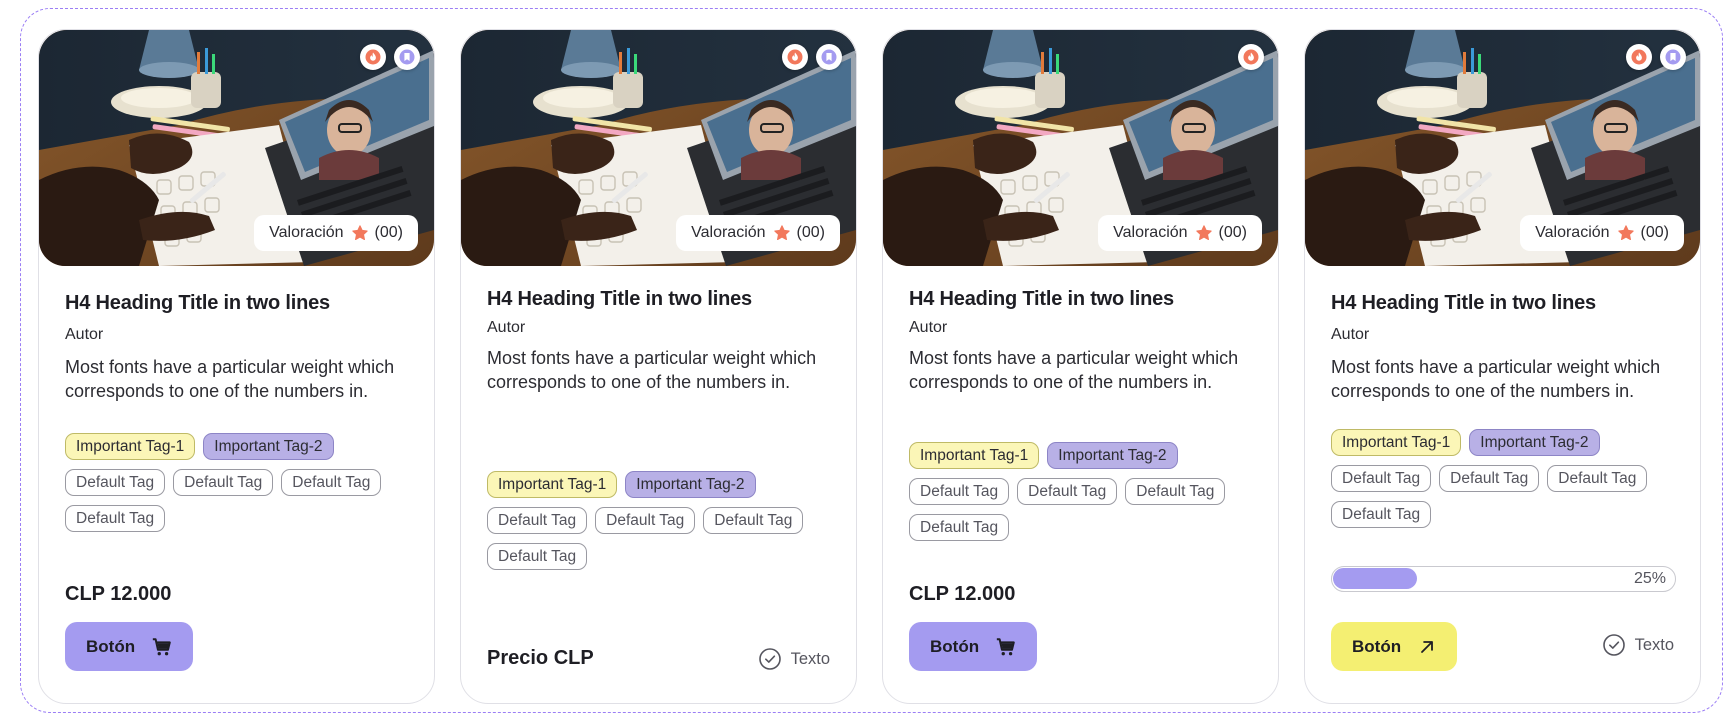  Describe the element at coordinates (1427, 646) in the screenshot. I see `arrow-up-right-icon` at that location.